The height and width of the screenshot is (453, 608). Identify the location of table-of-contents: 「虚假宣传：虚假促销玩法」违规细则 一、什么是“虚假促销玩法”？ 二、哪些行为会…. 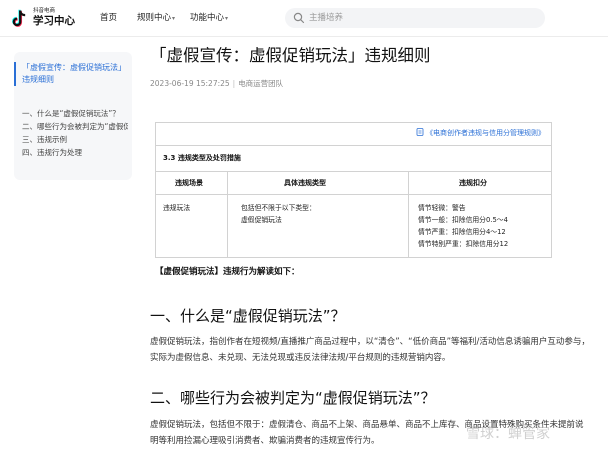
(73, 116).